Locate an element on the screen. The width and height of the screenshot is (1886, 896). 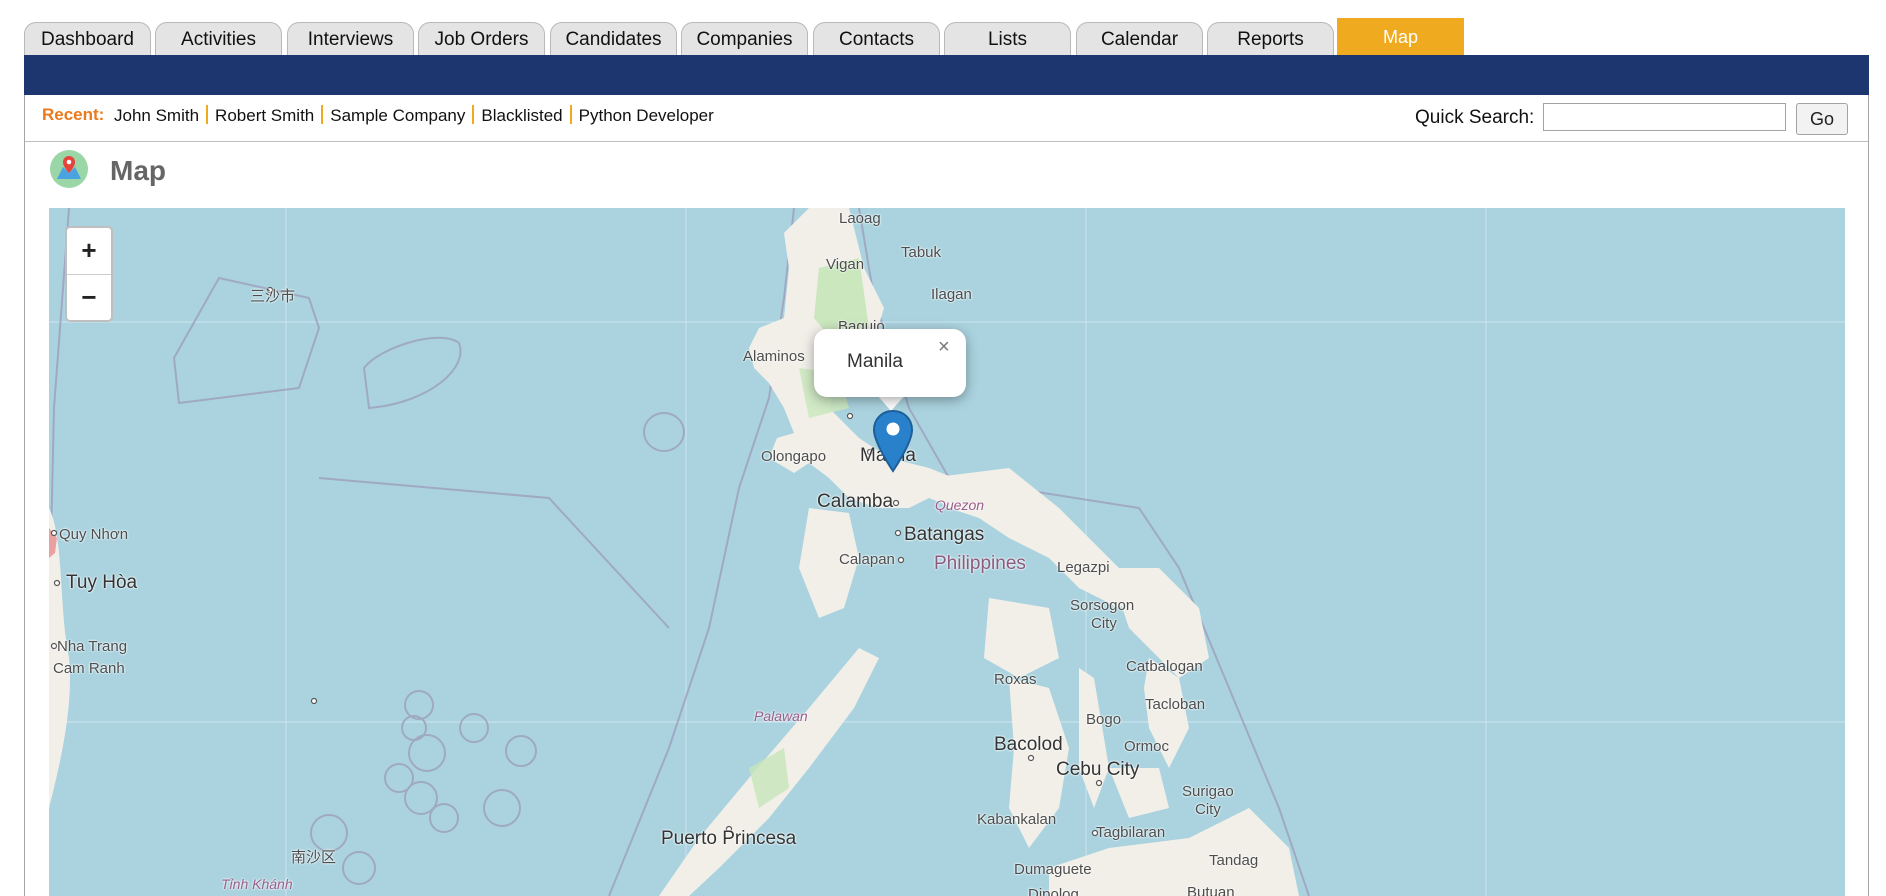
map-label-tuy-hoa: Tuy Hòa is located at coordinates (102, 582).